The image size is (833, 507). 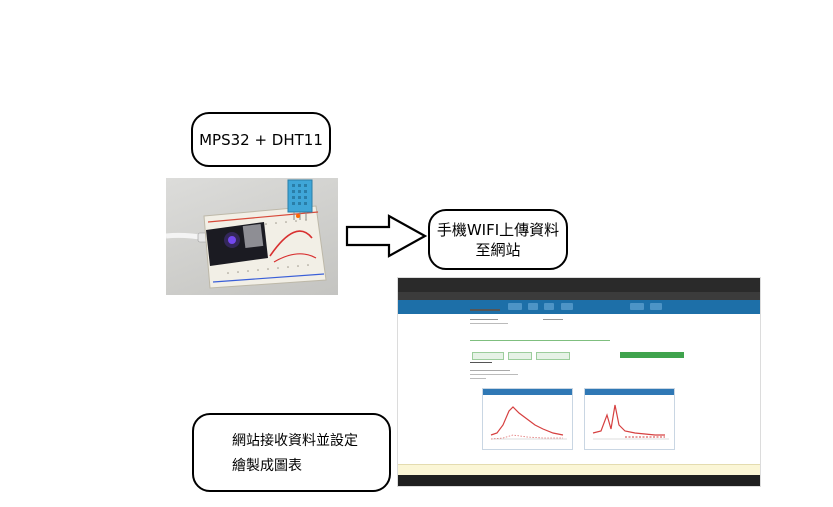 What do you see at coordinates (386, 236) in the screenshot?
I see `flow-arrow-icon` at bounding box center [386, 236].